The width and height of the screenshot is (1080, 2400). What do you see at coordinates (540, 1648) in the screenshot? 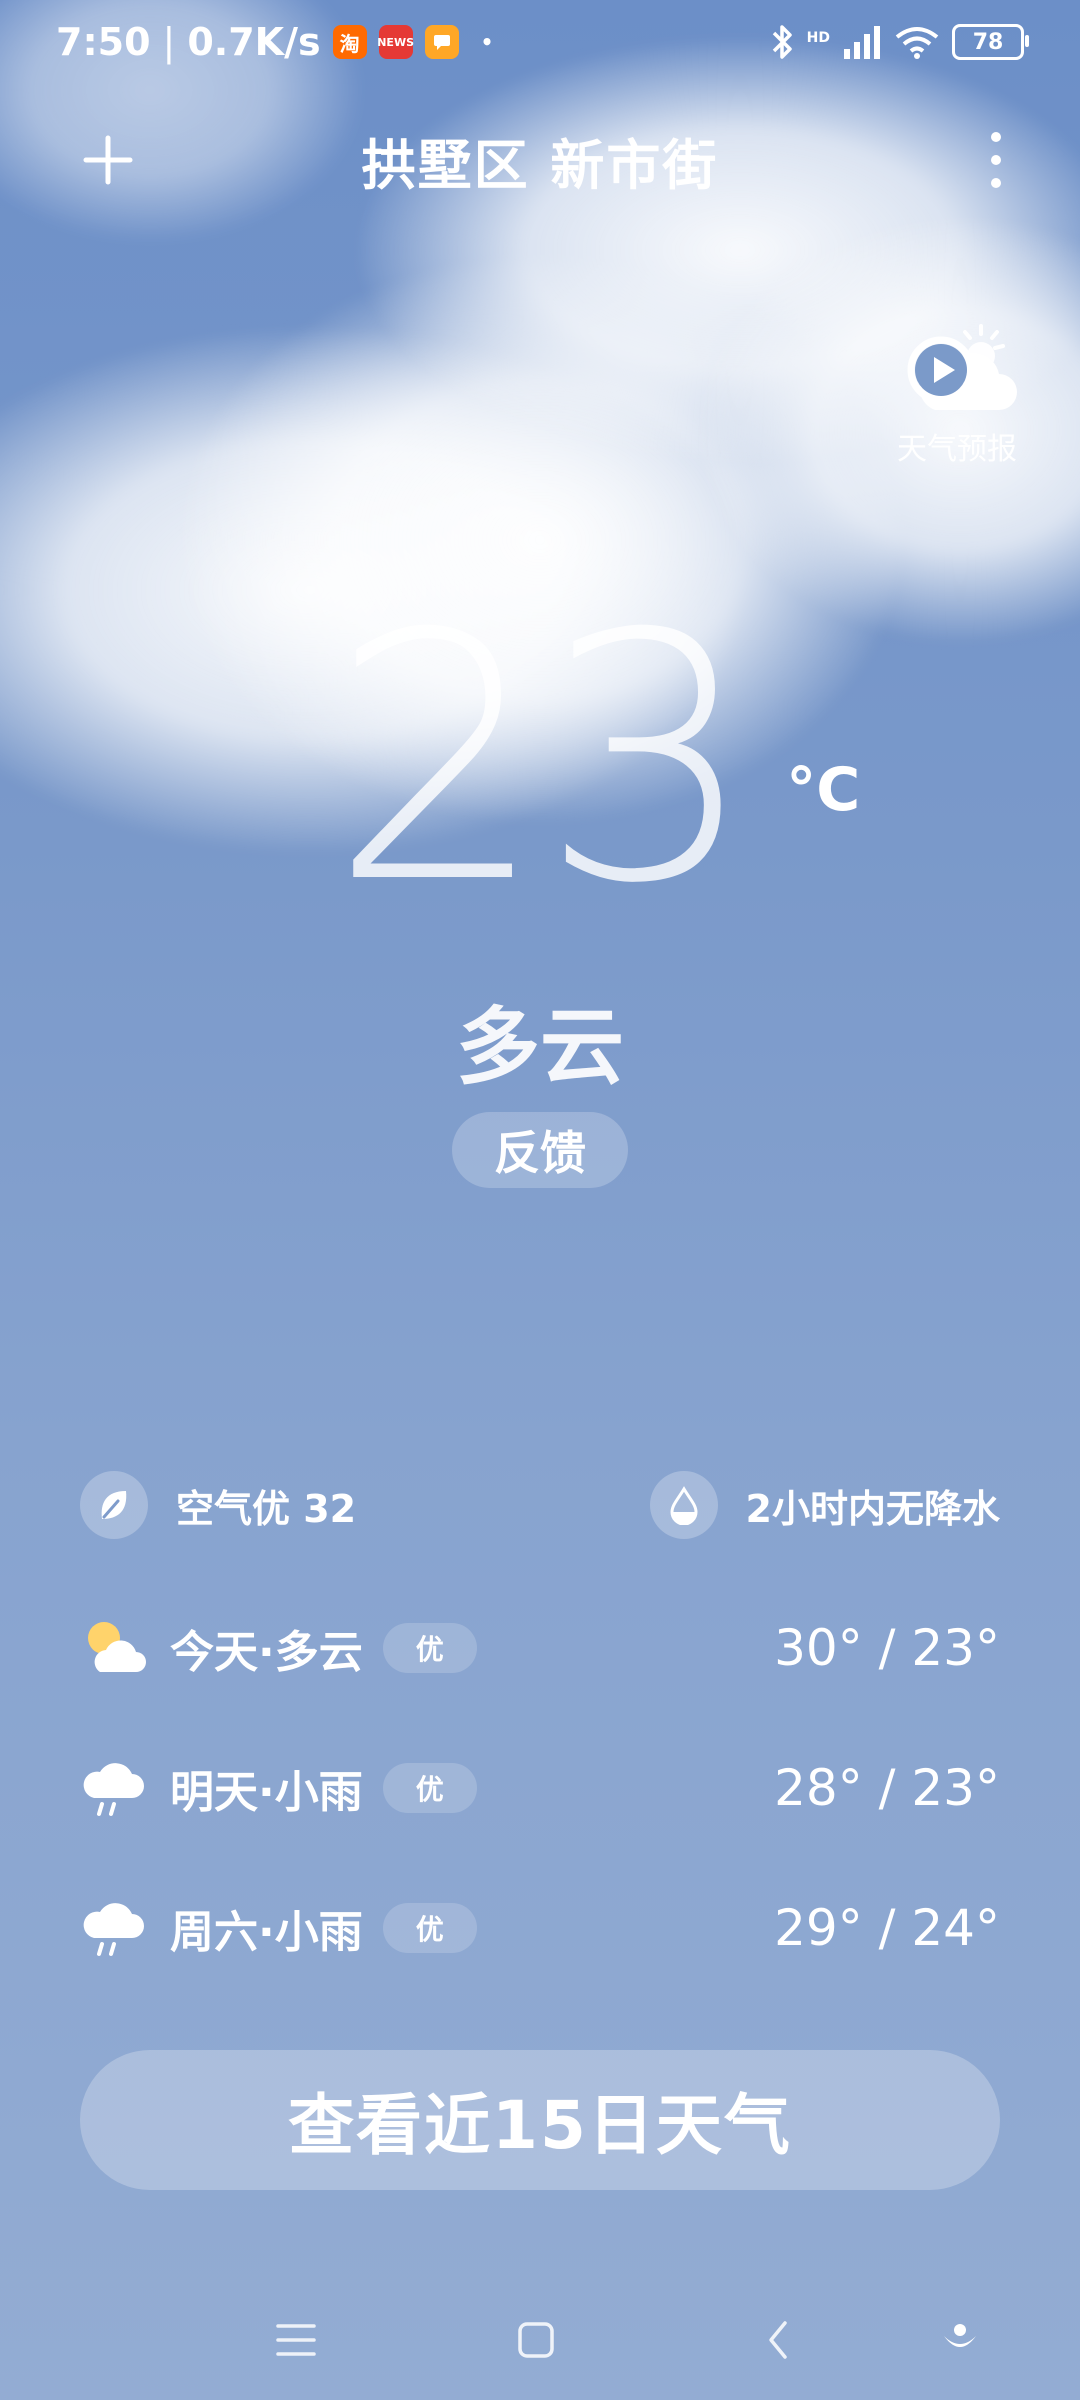
I see `daily-forecast-row: 今天·多云 优 30° / 23°` at bounding box center [540, 1648].